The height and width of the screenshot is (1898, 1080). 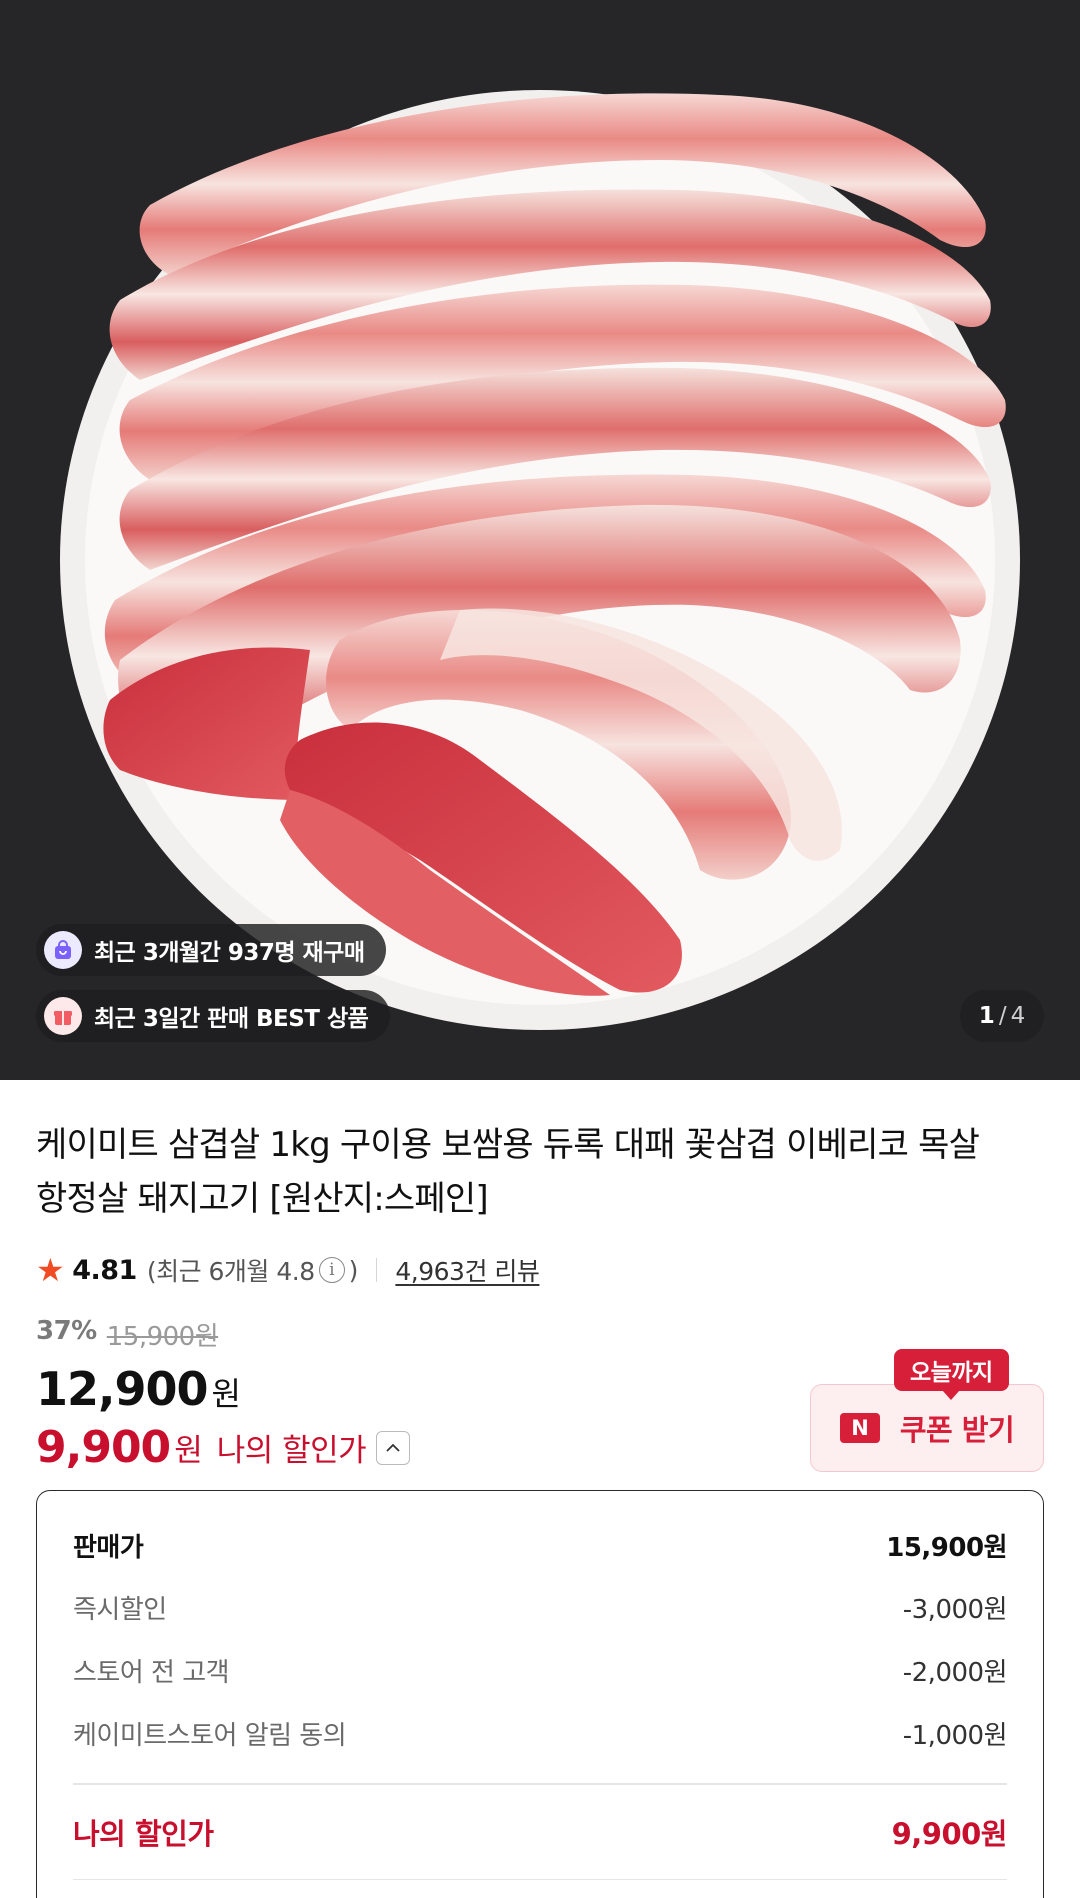 I want to click on best-seller-badge: 최근 3일간 판매 BEST 상품, so click(x=213, y=1016).